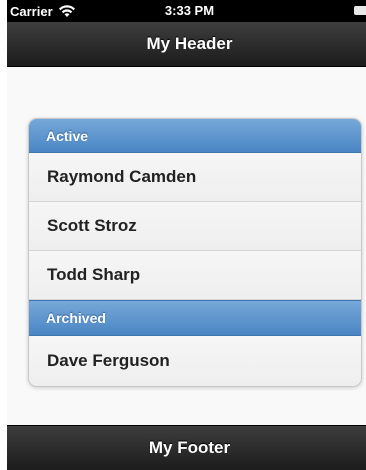 The height and width of the screenshot is (470, 366). I want to click on list-divider-active: Active, so click(195, 136).